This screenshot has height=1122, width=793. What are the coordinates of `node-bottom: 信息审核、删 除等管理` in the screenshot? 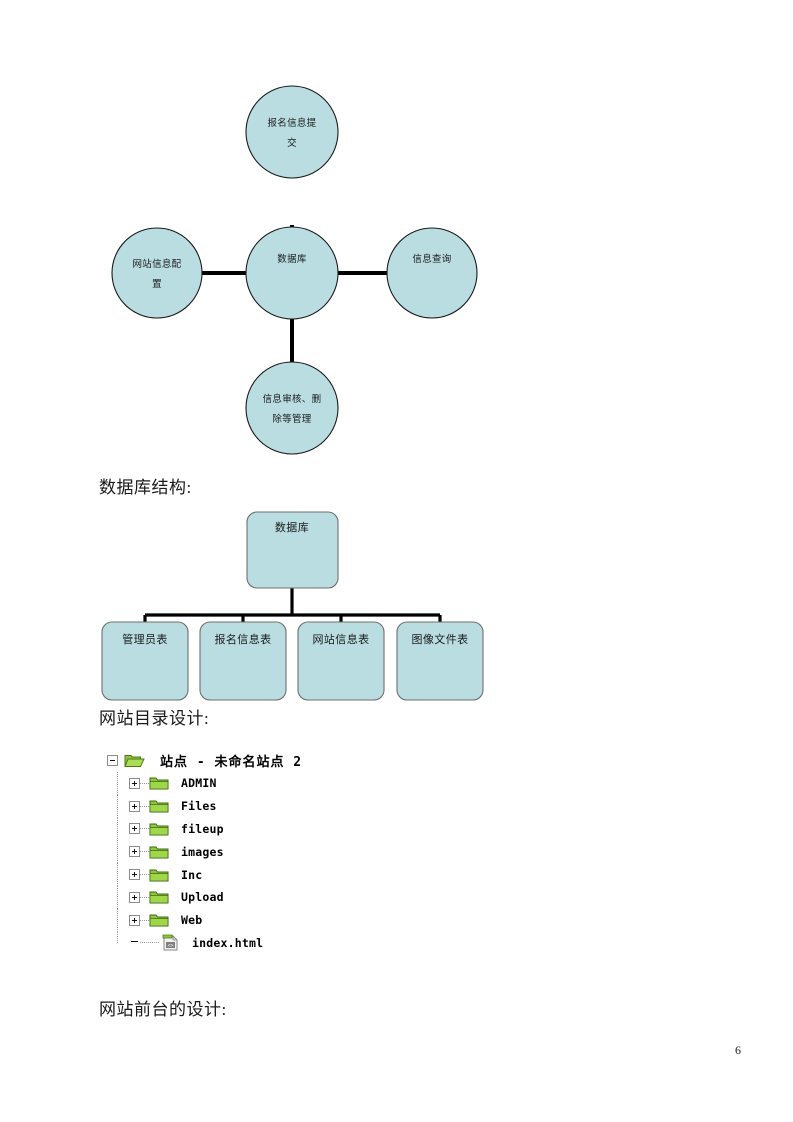 It's located at (292, 408).